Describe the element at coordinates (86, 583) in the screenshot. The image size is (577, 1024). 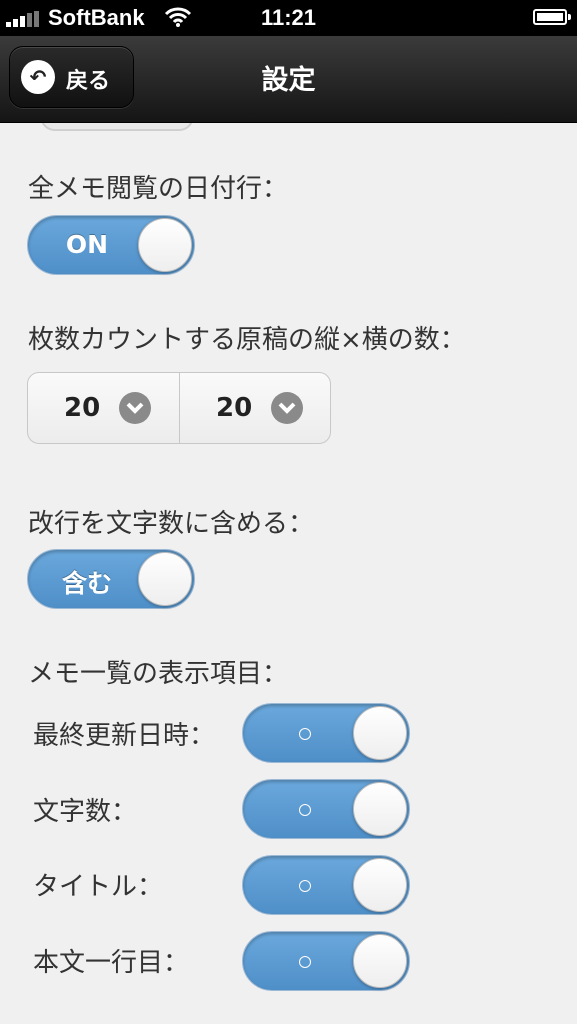
I see `newline-toggle-text: 含む` at that location.